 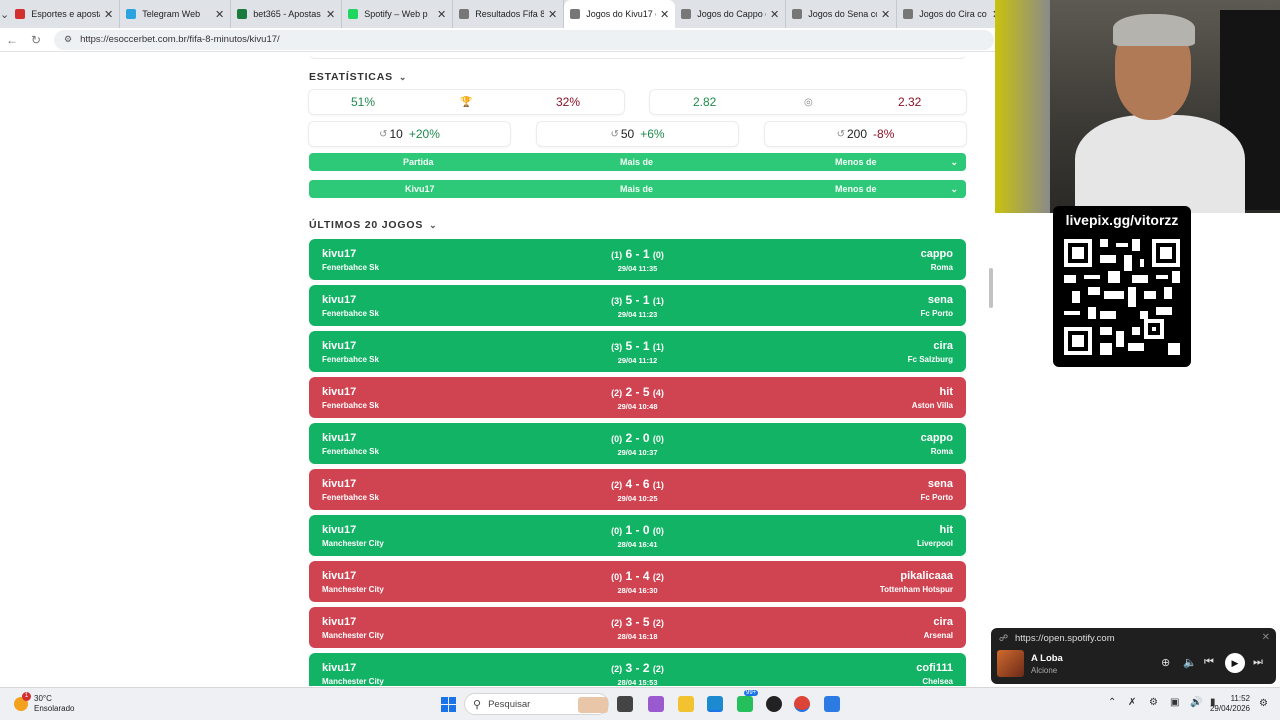 What do you see at coordinates (1112, 702) in the screenshot?
I see `tray-chevron-icon: ⌃` at bounding box center [1112, 702].